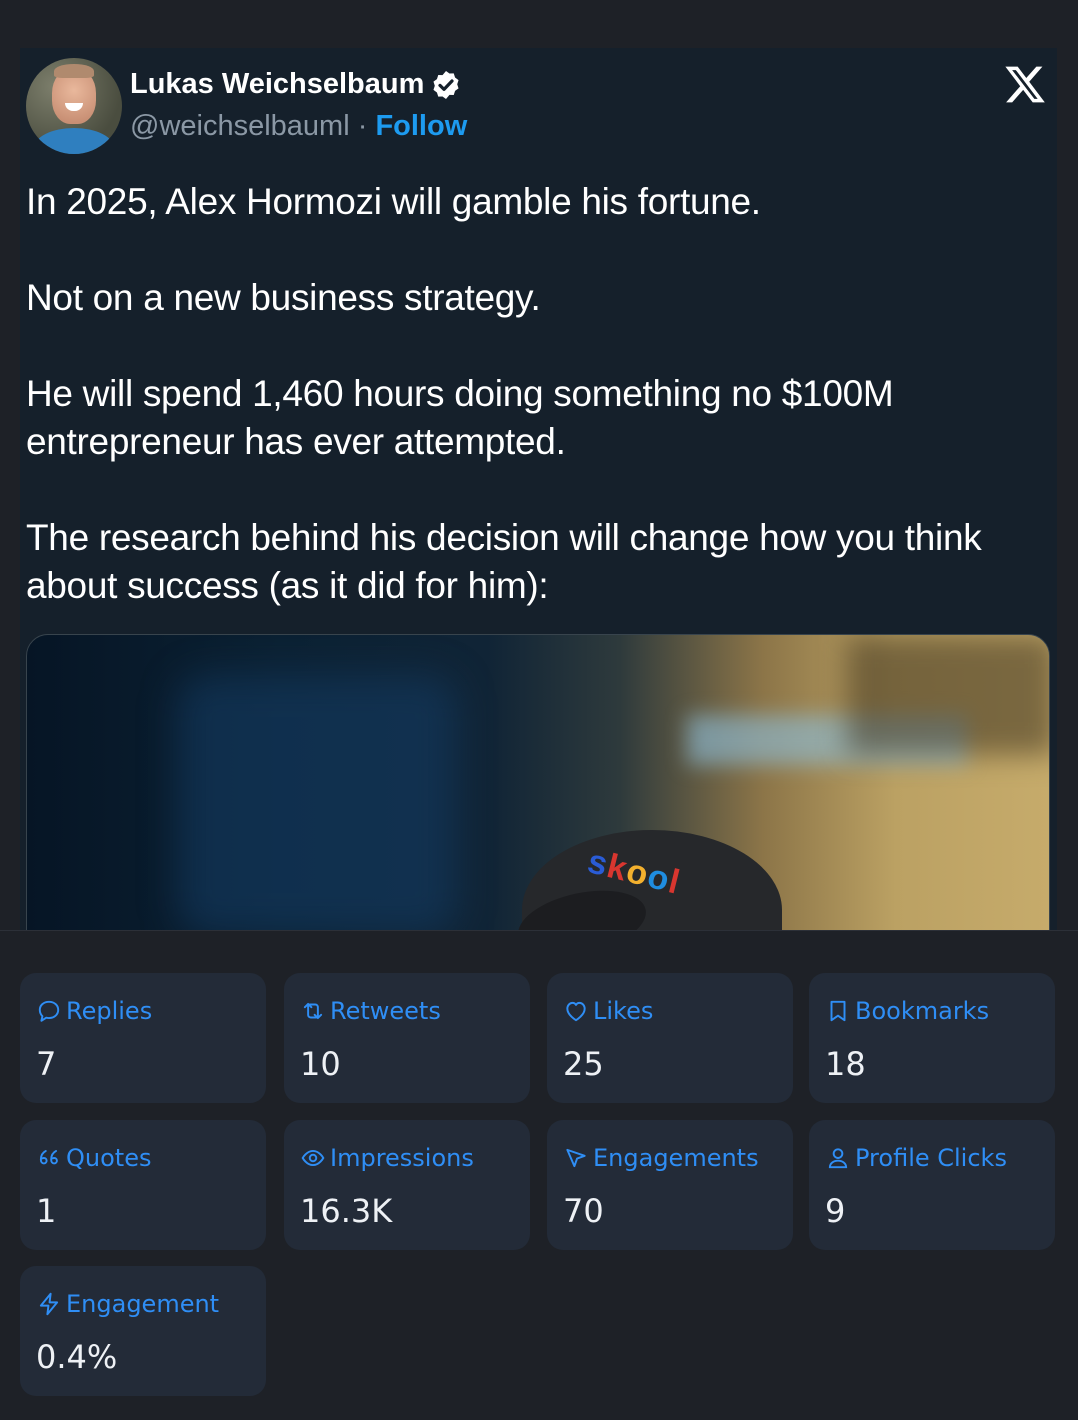 The width and height of the screenshot is (1078, 1420). What do you see at coordinates (407, 1038) in the screenshot?
I see `stat-card-retweets: Retweets 10` at bounding box center [407, 1038].